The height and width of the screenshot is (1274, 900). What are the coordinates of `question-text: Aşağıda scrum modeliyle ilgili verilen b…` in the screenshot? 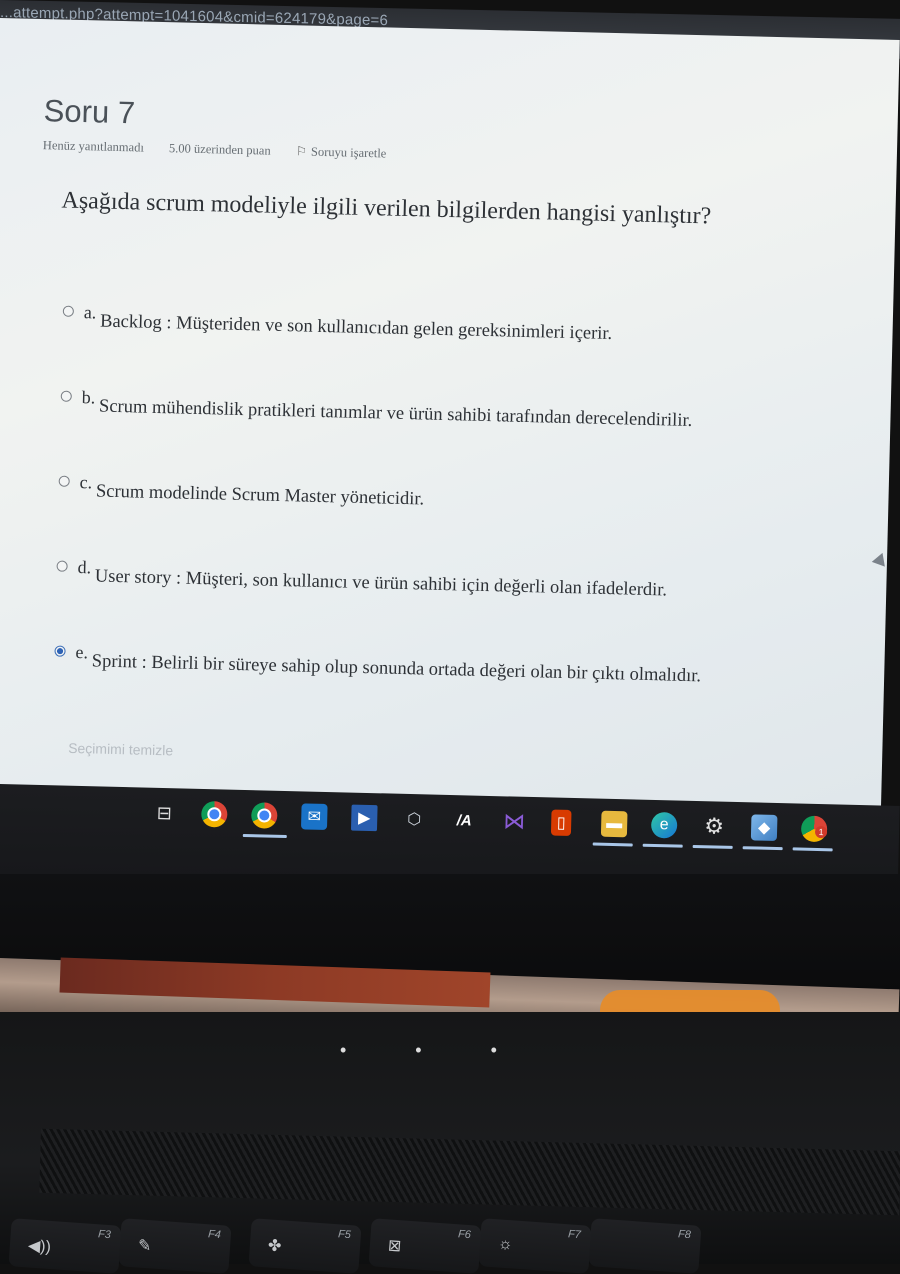 It's located at (386, 208).